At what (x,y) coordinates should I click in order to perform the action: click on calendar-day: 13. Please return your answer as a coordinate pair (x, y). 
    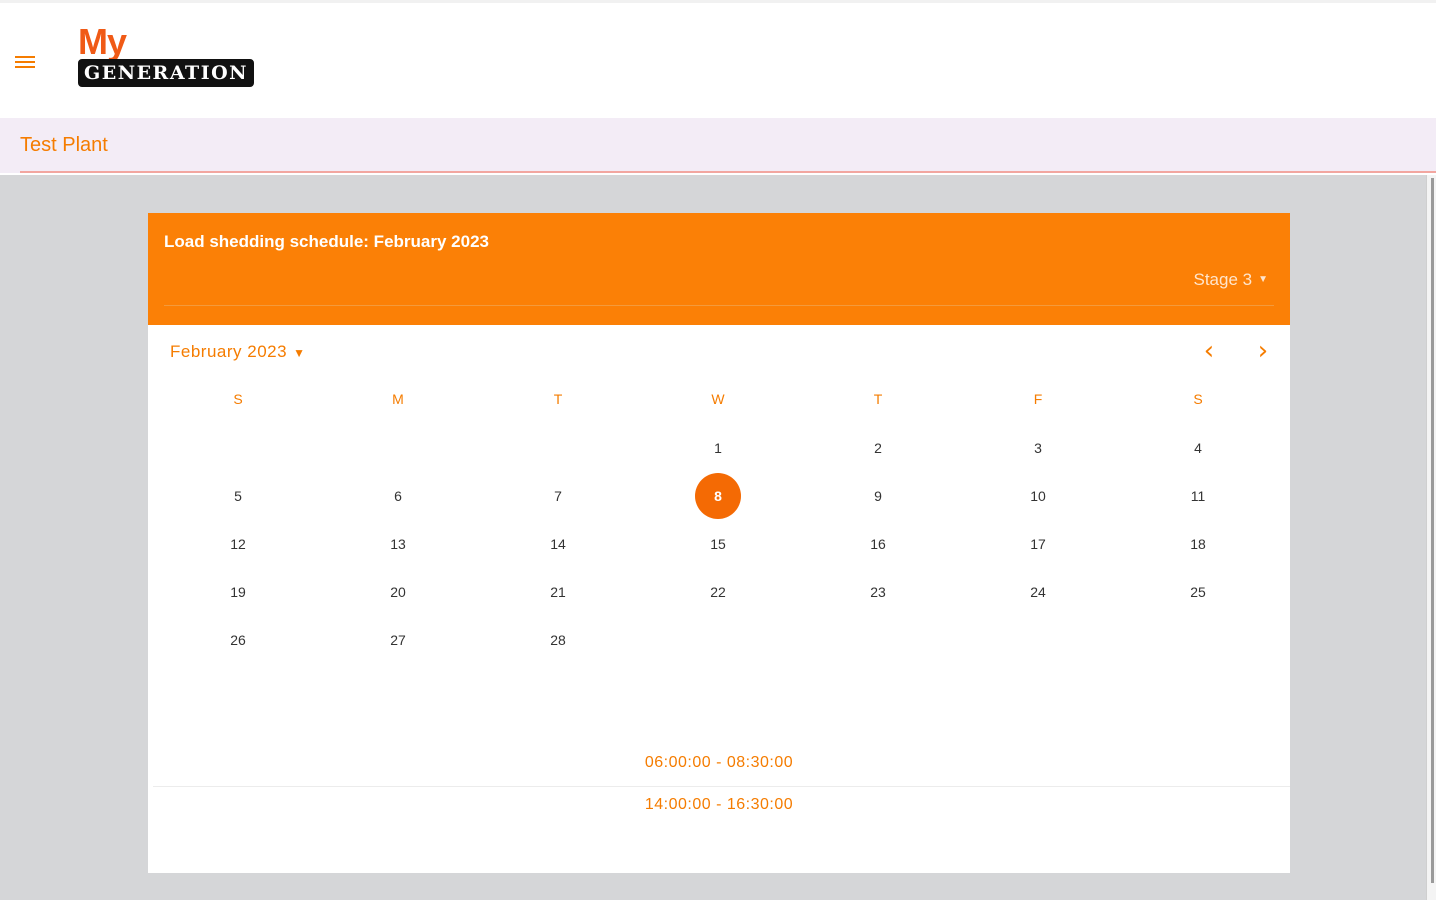
    Looking at the image, I should click on (398, 544).